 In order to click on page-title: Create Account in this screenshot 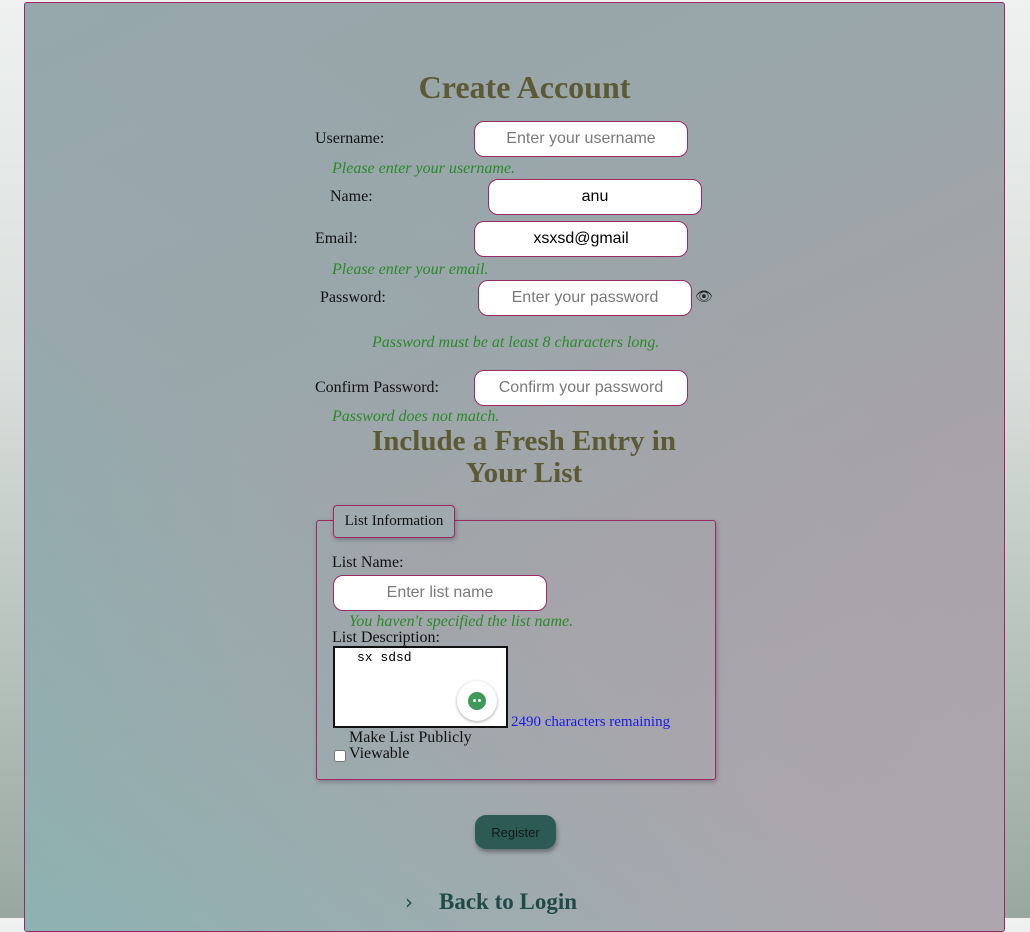, I will do `click(524, 87)`.